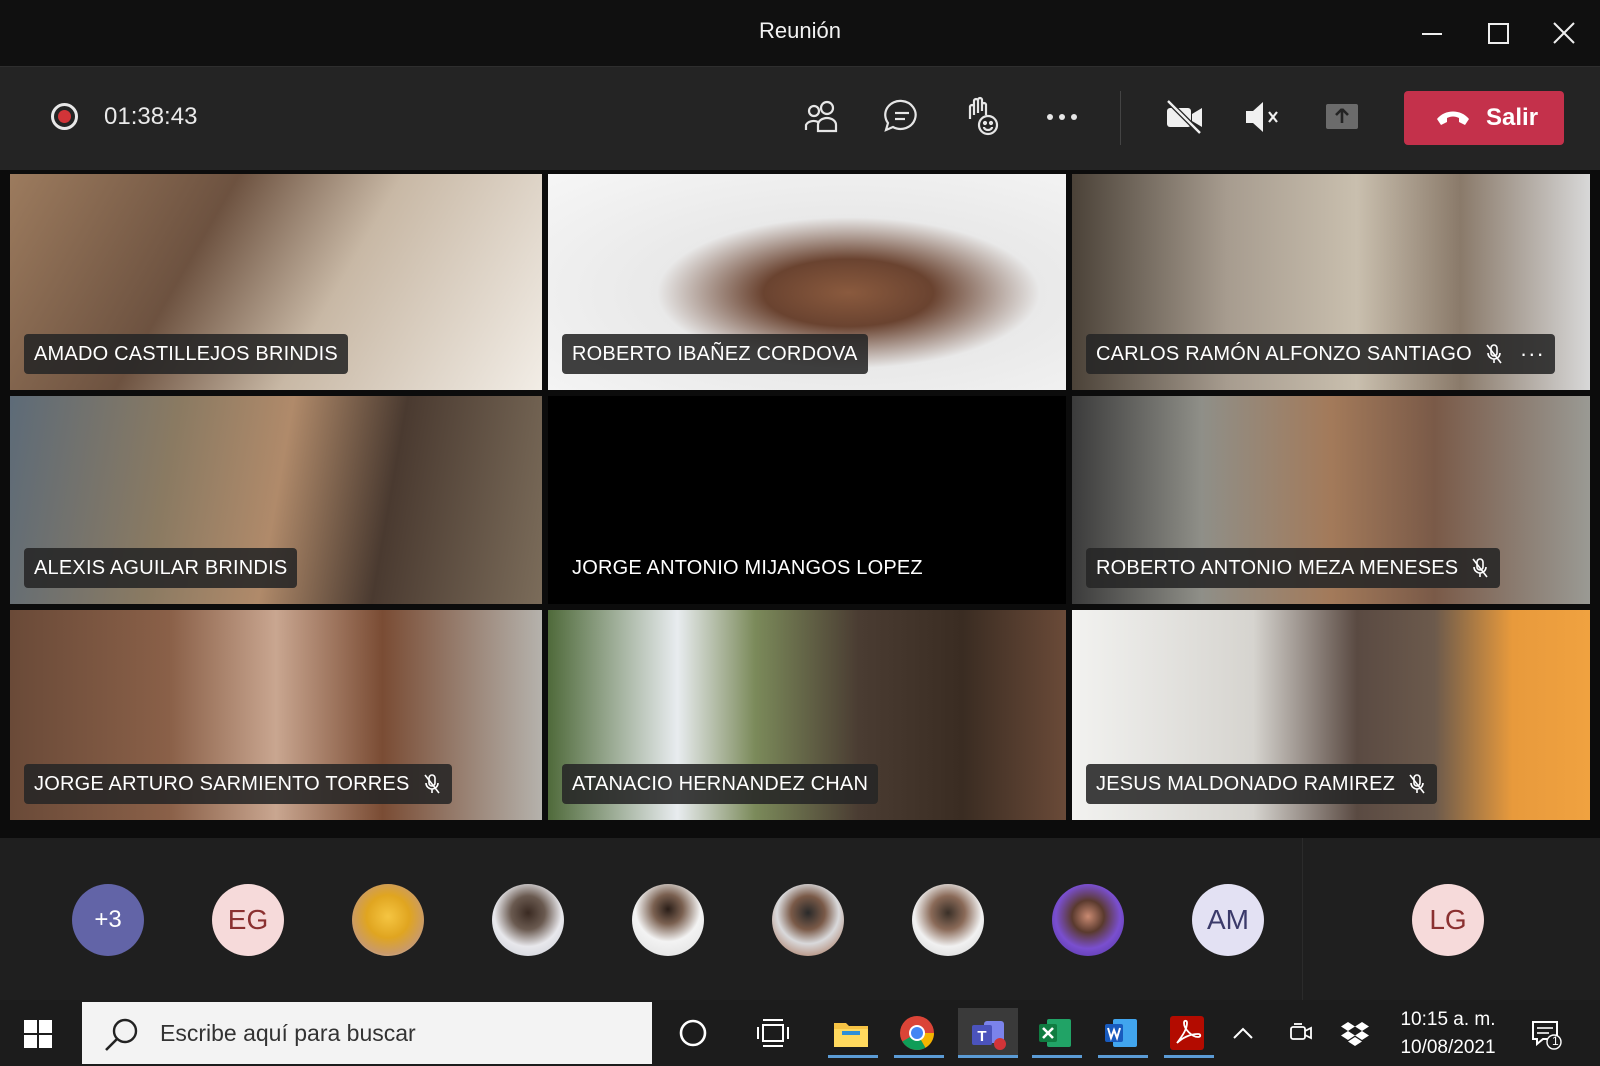 The image size is (1600, 1066). I want to click on notification-count: 1, so click(1555, 1041).